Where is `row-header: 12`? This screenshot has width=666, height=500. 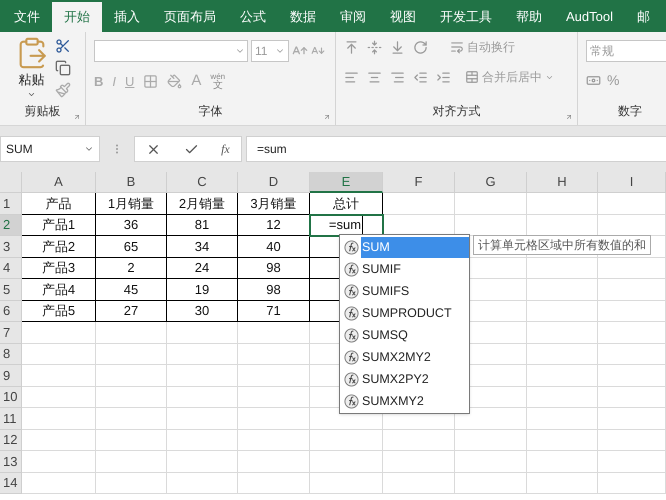 row-header: 12 is located at coordinates (11, 440).